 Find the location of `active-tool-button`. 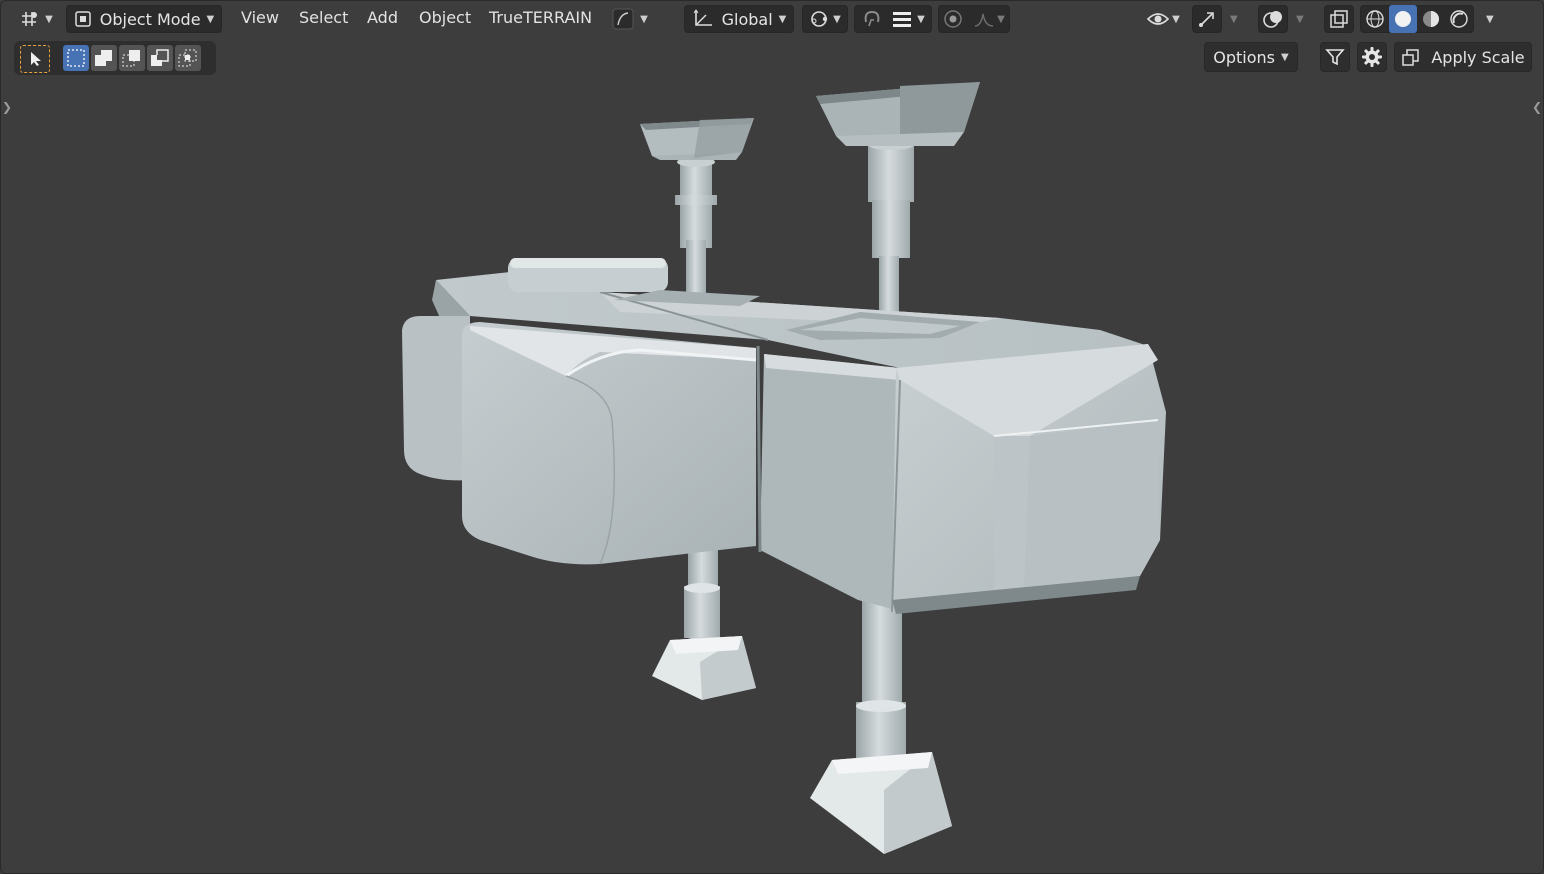

active-tool-button is located at coordinates (35, 59).